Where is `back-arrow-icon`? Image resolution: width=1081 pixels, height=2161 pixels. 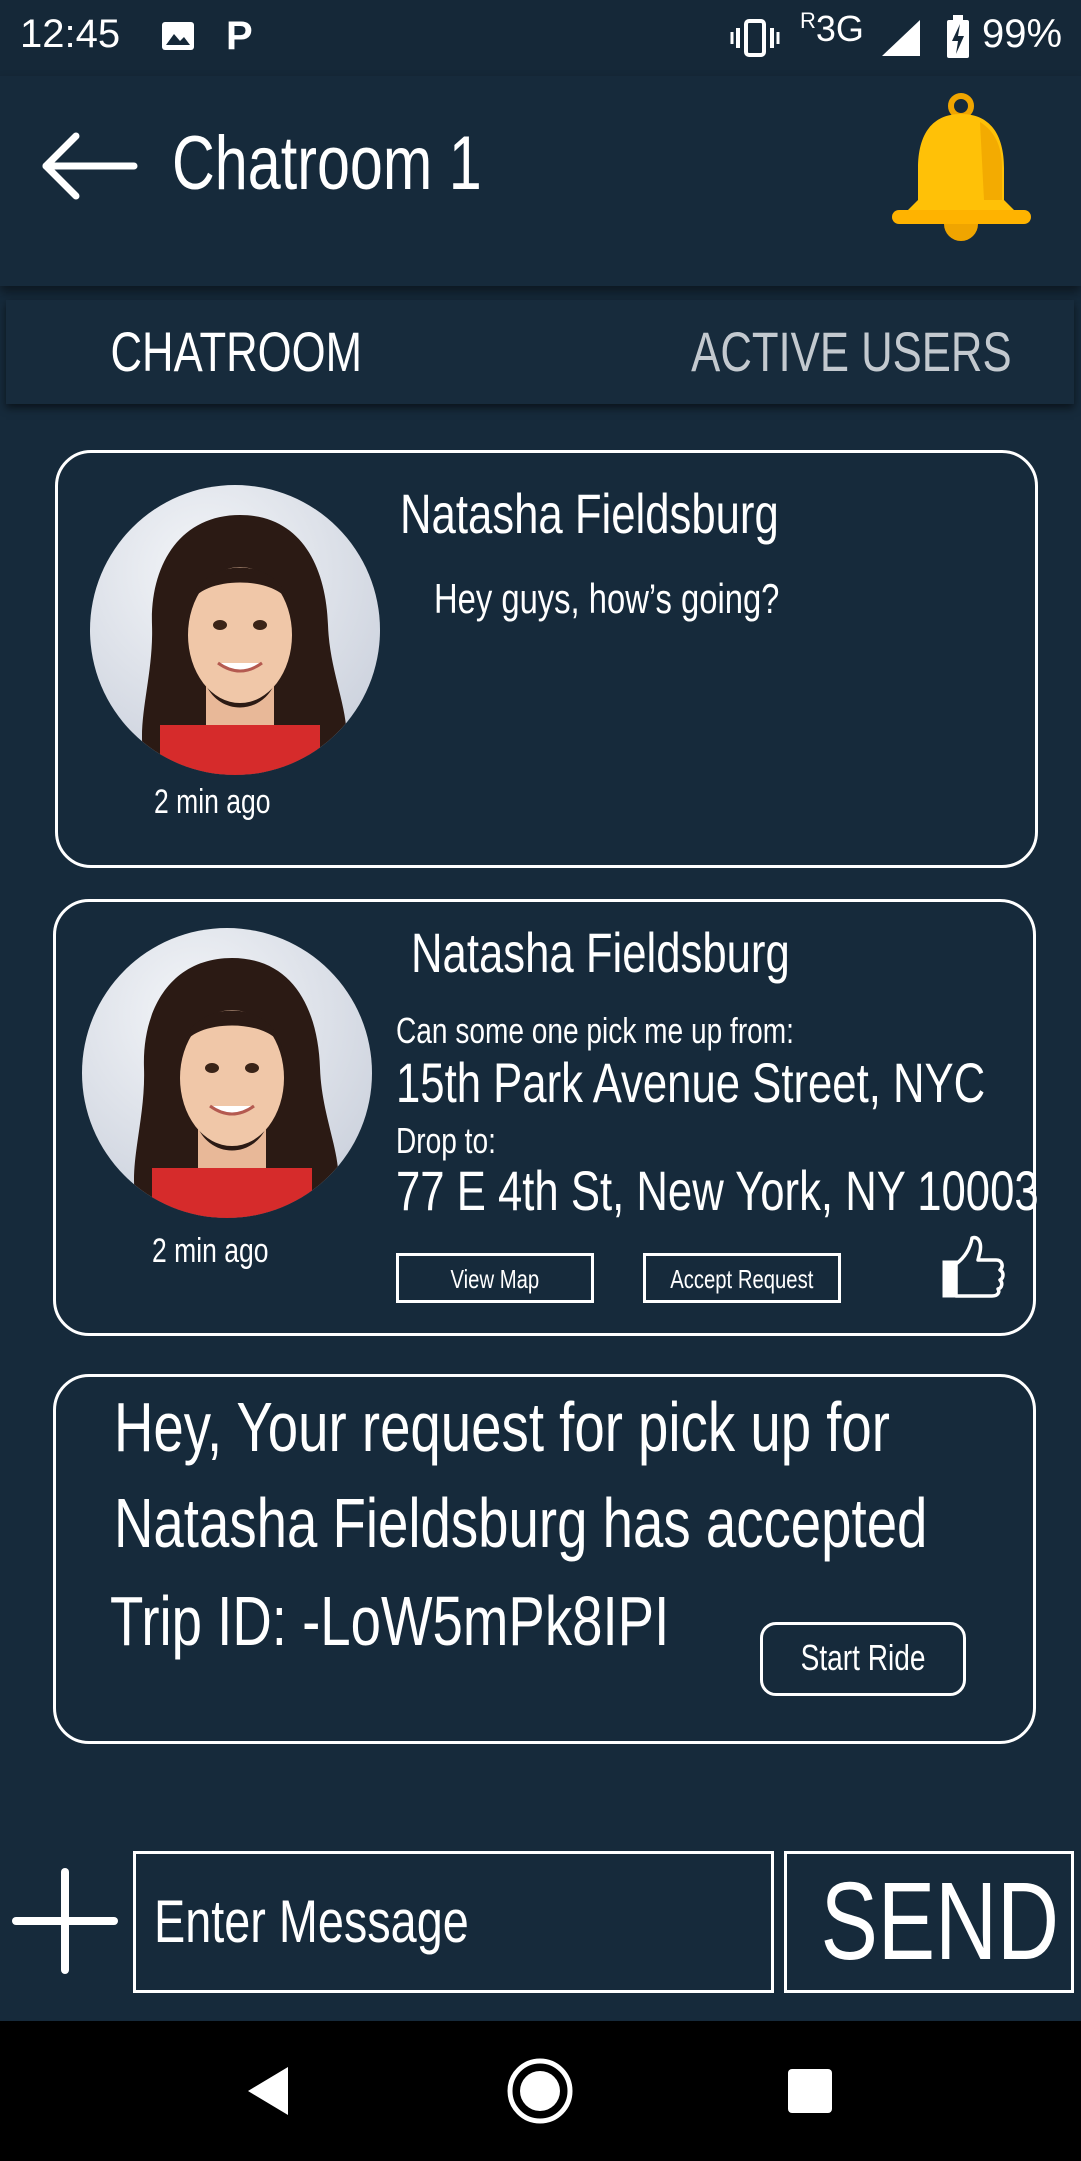
back-arrow-icon is located at coordinates (90, 166).